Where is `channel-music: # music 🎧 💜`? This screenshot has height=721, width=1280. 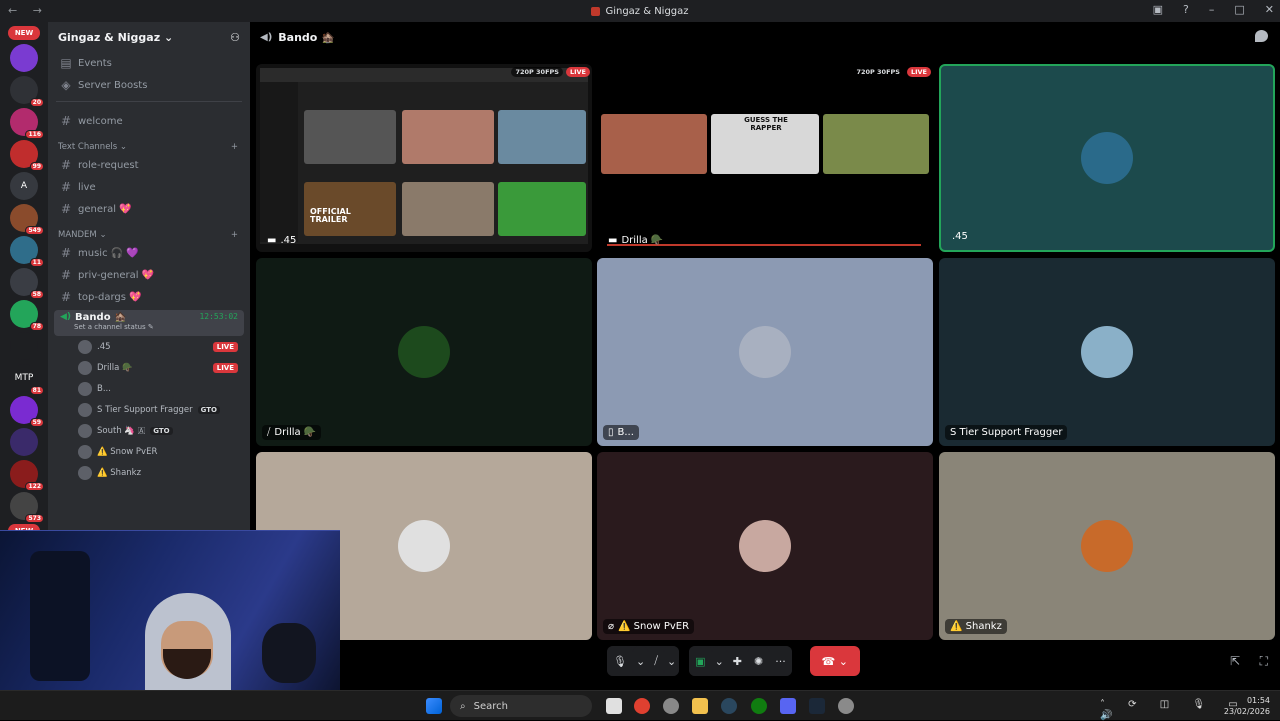 channel-music: # music 🎧 💜 is located at coordinates (149, 253).